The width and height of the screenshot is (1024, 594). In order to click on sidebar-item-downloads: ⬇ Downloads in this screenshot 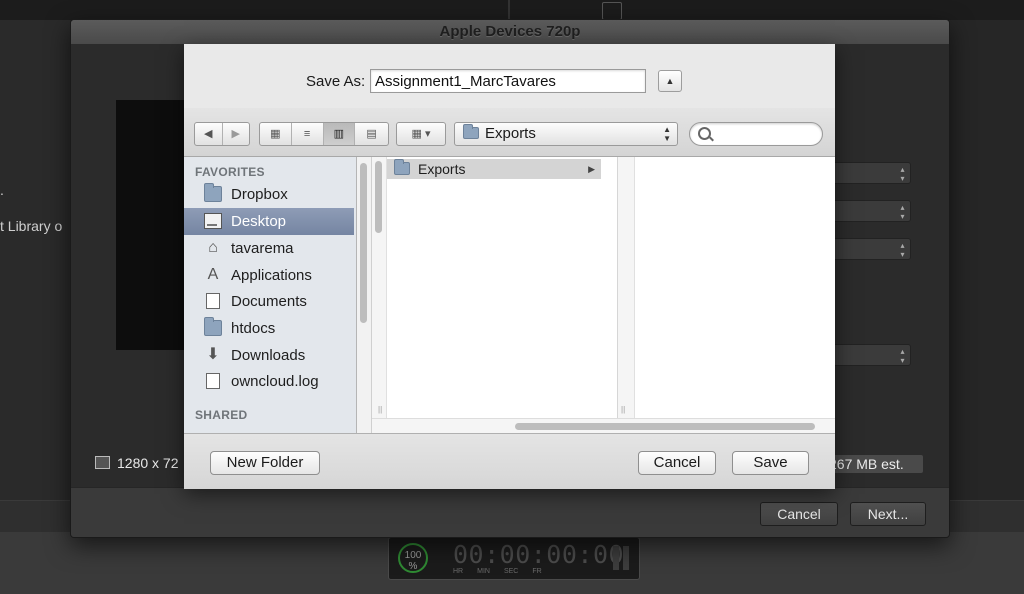, I will do `click(269, 355)`.